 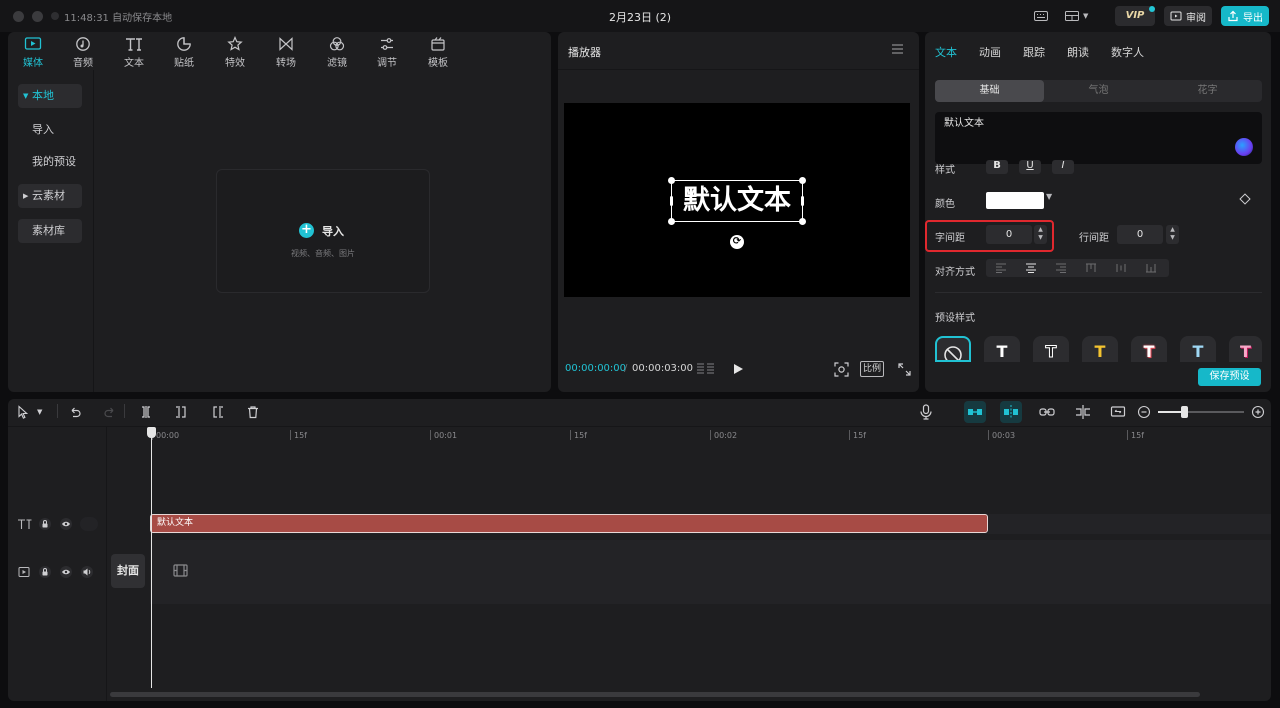 What do you see at coordinates (1031, 268) in the screenshot?
I see `align-center-icon` at bounding box center [1031, 268].